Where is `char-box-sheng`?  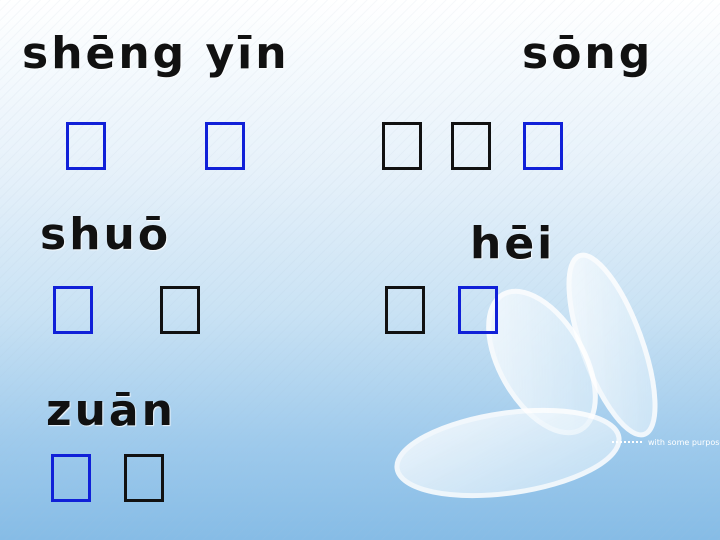 char-box-sheng is located at coordinates (86, 146).